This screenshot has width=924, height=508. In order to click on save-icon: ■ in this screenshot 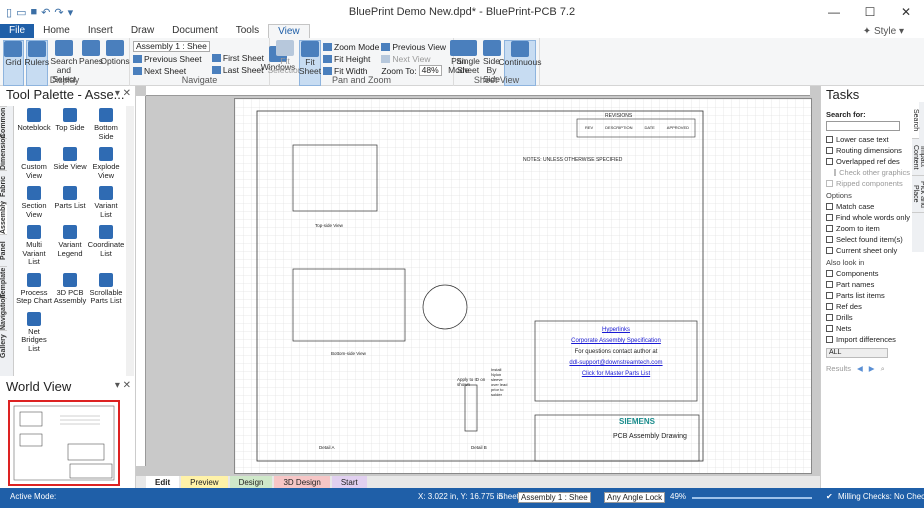, I will do `click(33, 12)`.